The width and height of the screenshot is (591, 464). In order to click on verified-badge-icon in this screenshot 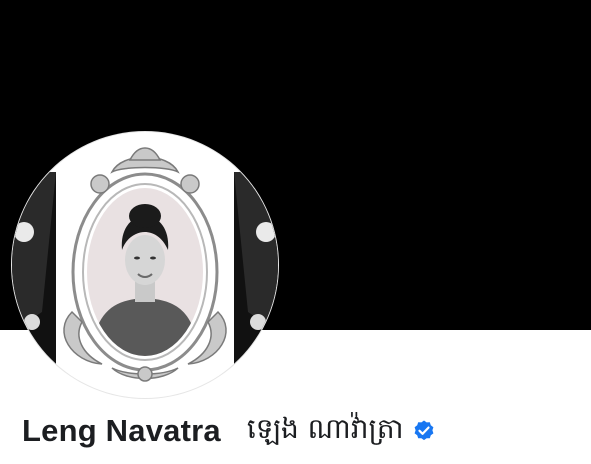, I will do `click(424, 431)`.